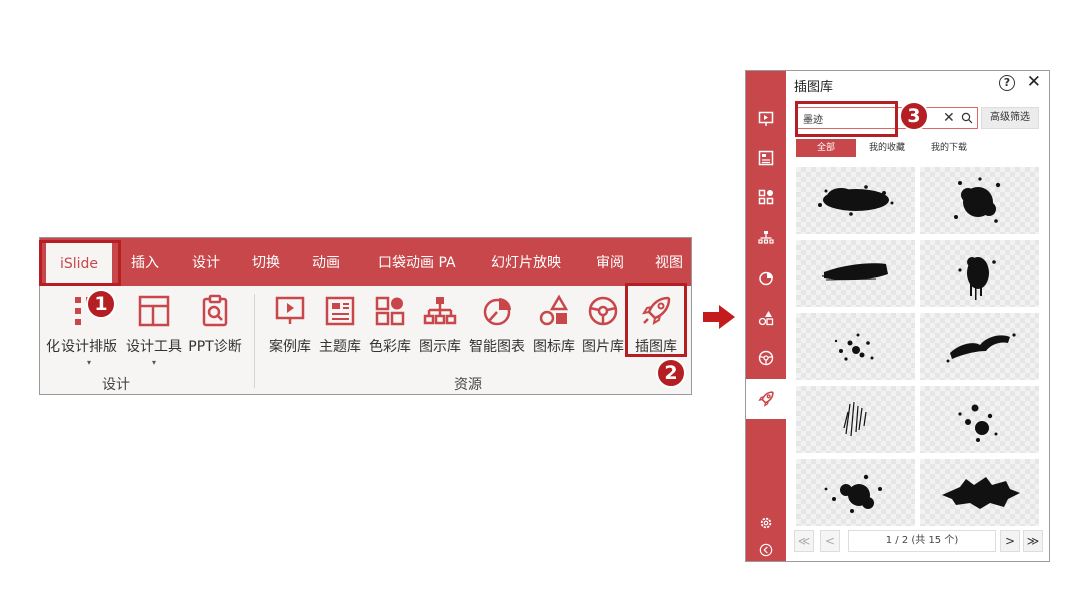 The width and height of the screenshot is (1080, 608). I want to click on group-separator, so click(254, 341).